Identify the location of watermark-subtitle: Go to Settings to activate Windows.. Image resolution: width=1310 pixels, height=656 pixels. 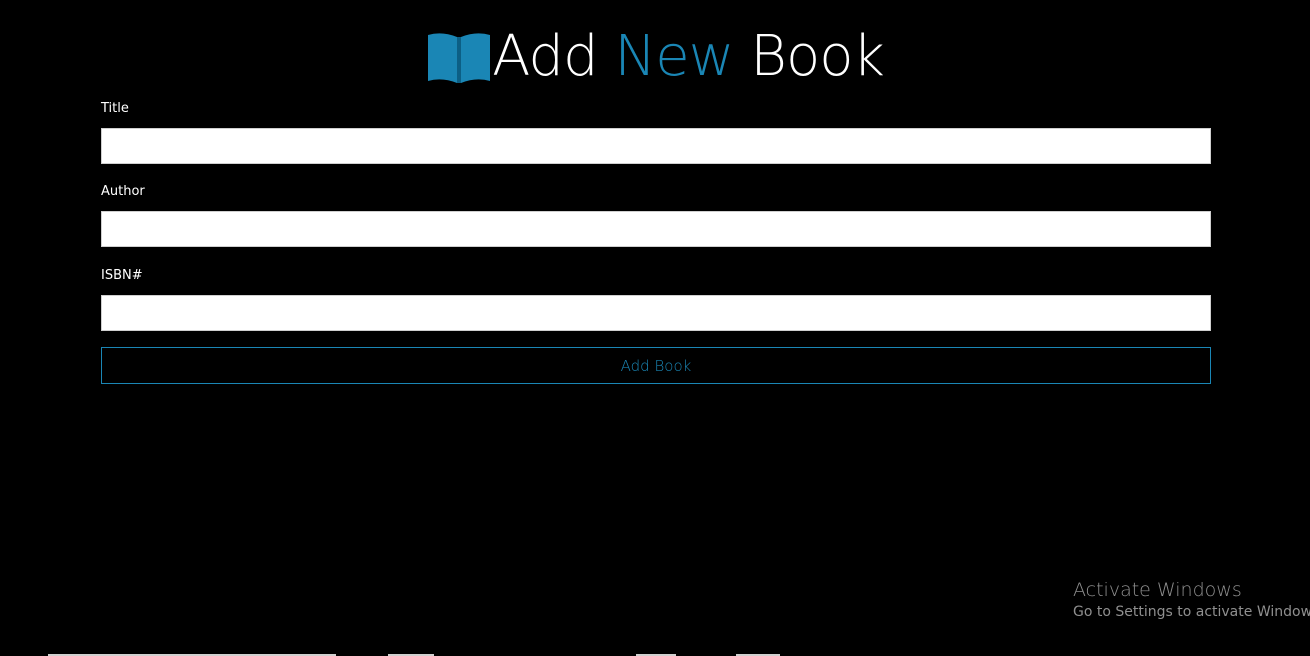
(1191, 612).